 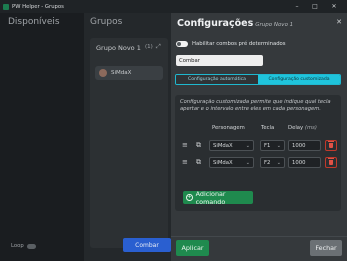 I want to click on close-window-button: ✕, so click(x=334, y=6).